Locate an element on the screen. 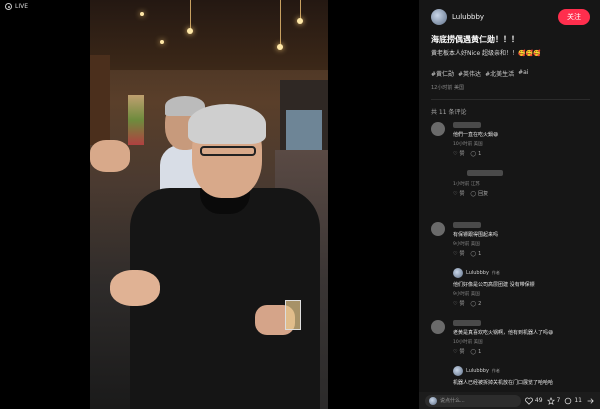 Image resolution: width=600 pixels, height=409 pixels. post-tags: #黄仁勋 #英伟达 #北美生活 #ai is located at coordinates (479, 73).